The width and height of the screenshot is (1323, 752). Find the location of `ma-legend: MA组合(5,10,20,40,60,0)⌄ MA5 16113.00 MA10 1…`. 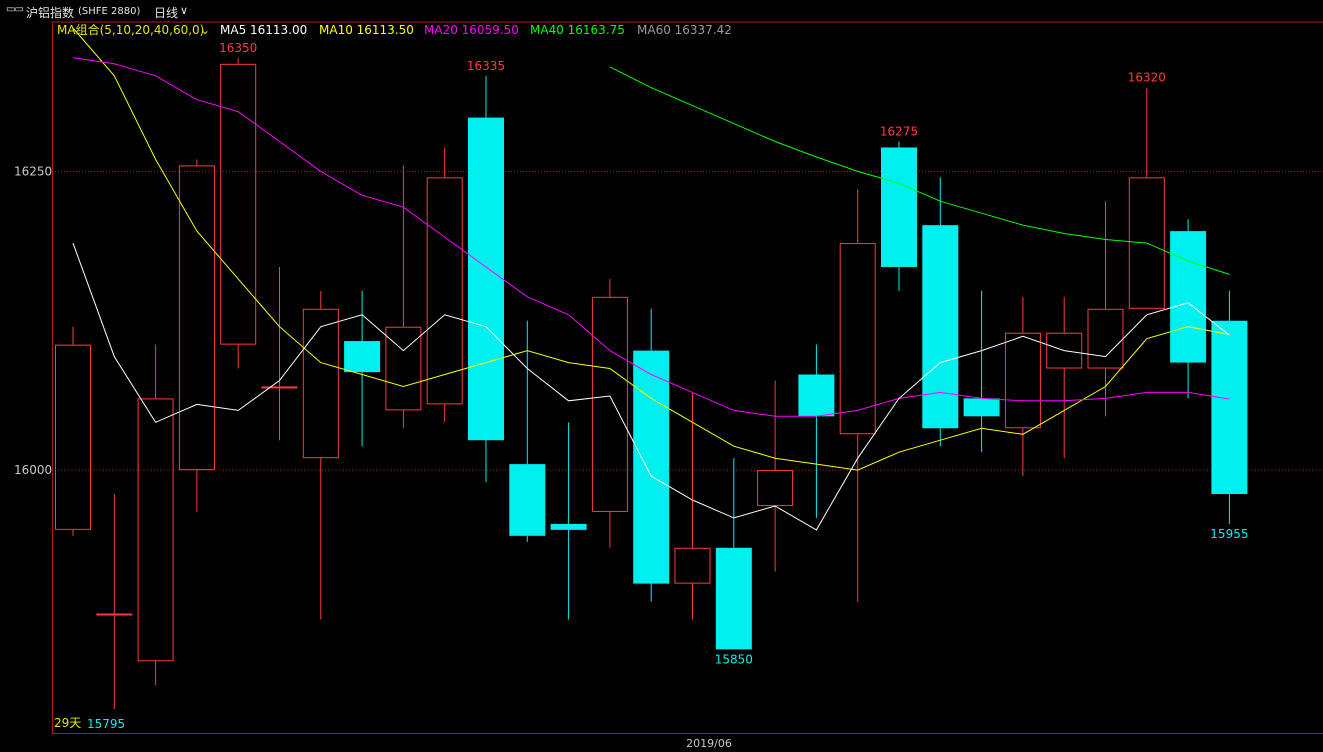

ma-legend: MA组合(5,10,20,40,60,0)⌄ MA5 16113.00 MA10 1… is located at coordinates (394, 29).